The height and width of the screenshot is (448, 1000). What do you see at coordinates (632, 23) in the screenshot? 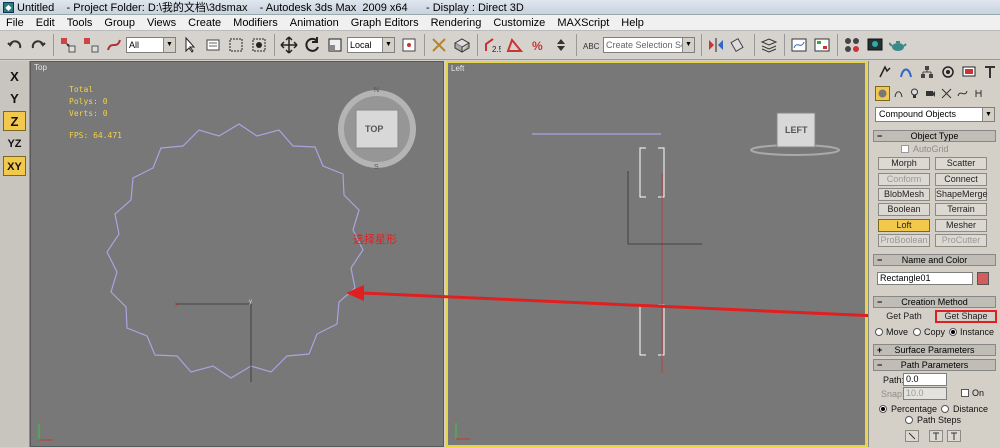
I see `menu-help: Help` at bounding box center [632, 23].